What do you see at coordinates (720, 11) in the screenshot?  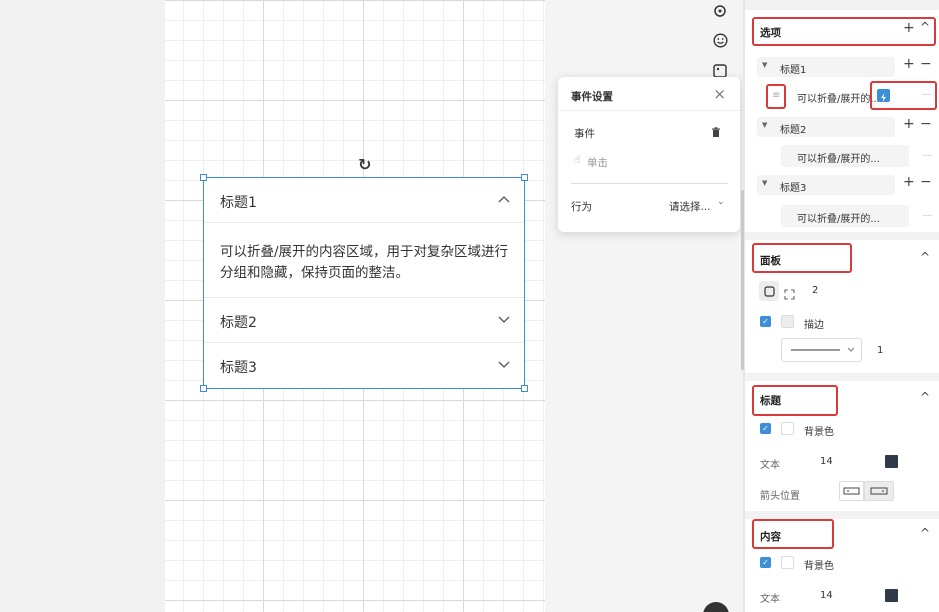 I see `settings-icon` at bounding box center [720, 11].